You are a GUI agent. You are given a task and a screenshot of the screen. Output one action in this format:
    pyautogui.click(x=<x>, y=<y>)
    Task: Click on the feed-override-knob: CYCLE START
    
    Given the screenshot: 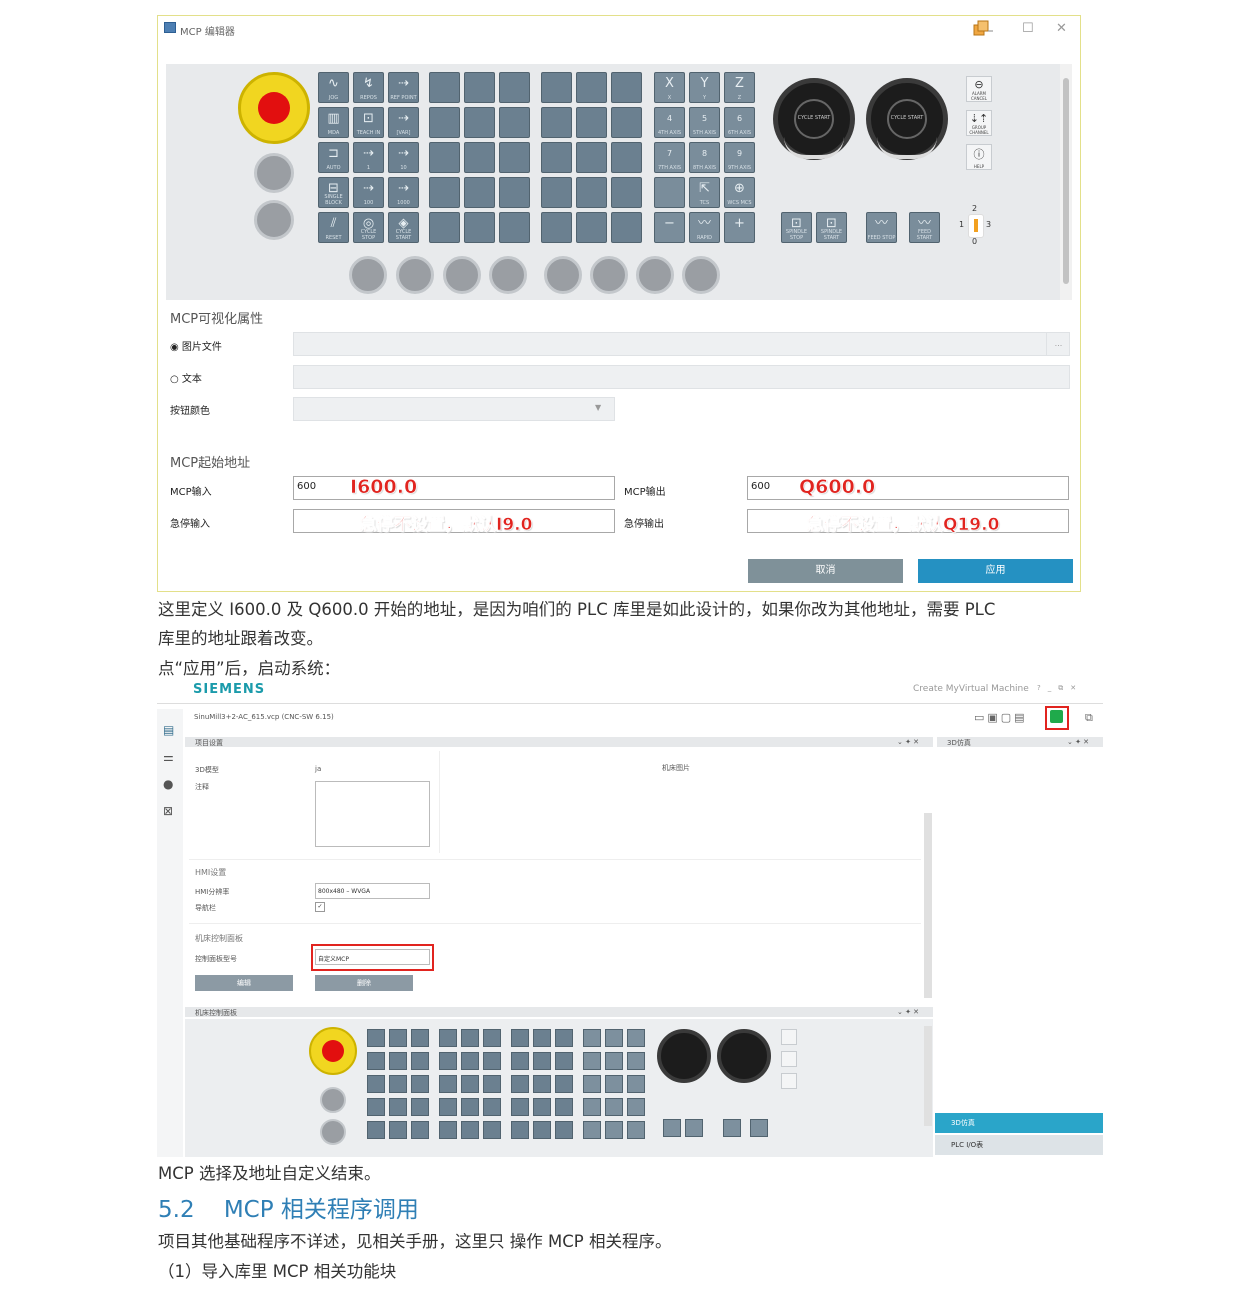 What is the action you would take?
    pyautogui.click(x=814, y=119)
    